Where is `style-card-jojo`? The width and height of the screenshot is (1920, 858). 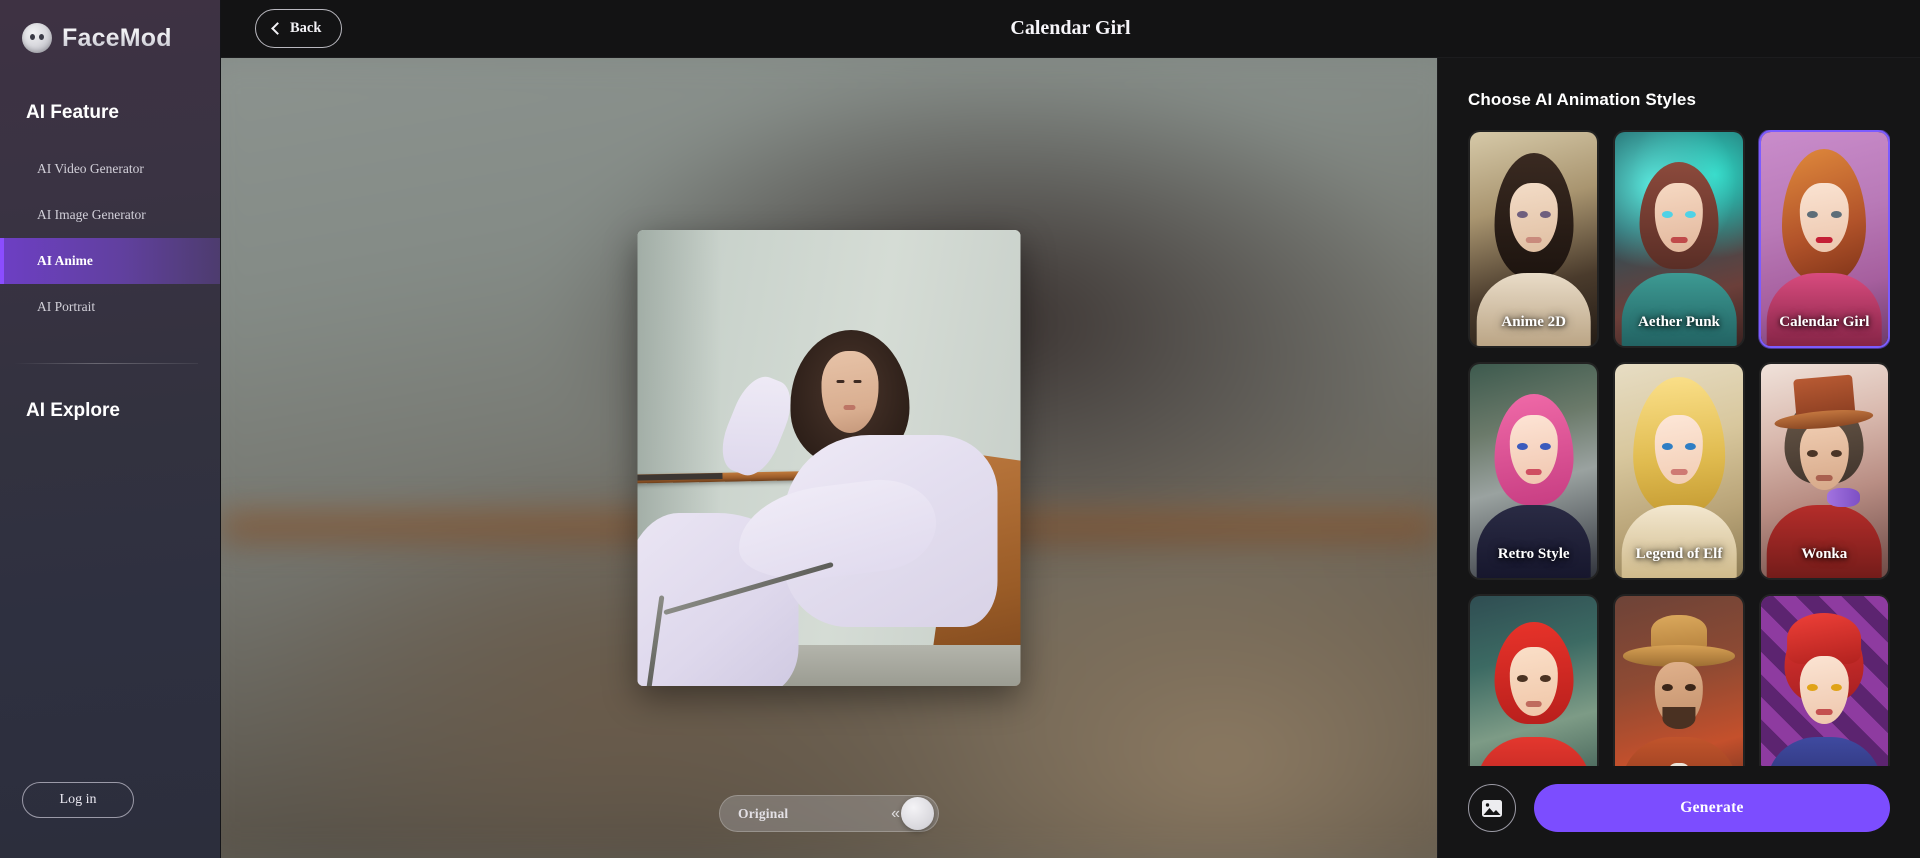
style-card-jojo is located at coordinates (1824, 680).